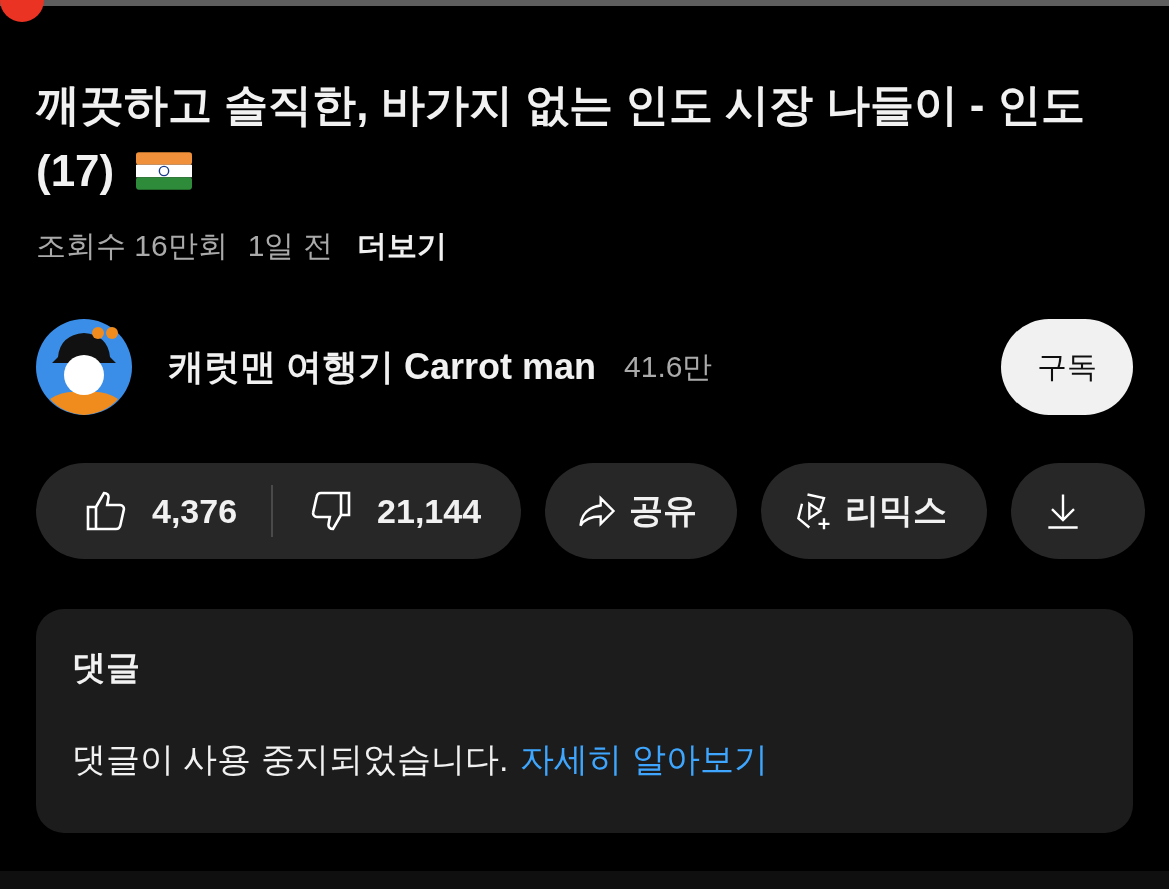 This screenshot has height=889, width=1169. I want to click on view-count: 조회수 16만회, so click(132, 246).